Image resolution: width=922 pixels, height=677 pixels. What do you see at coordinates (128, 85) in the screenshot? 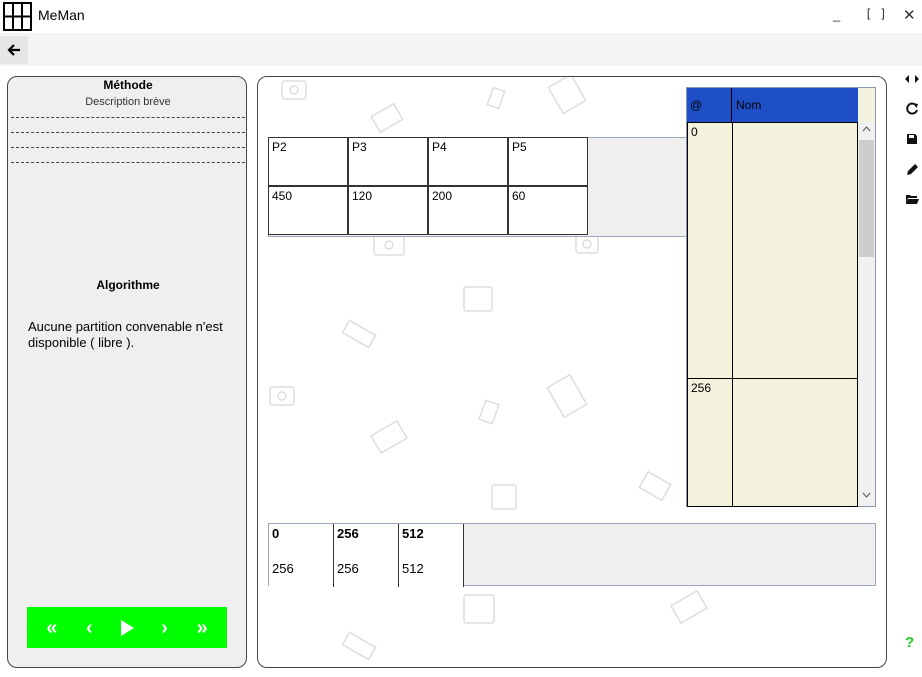
I see `method-title: Méthode` at bounding box center [128, 85].